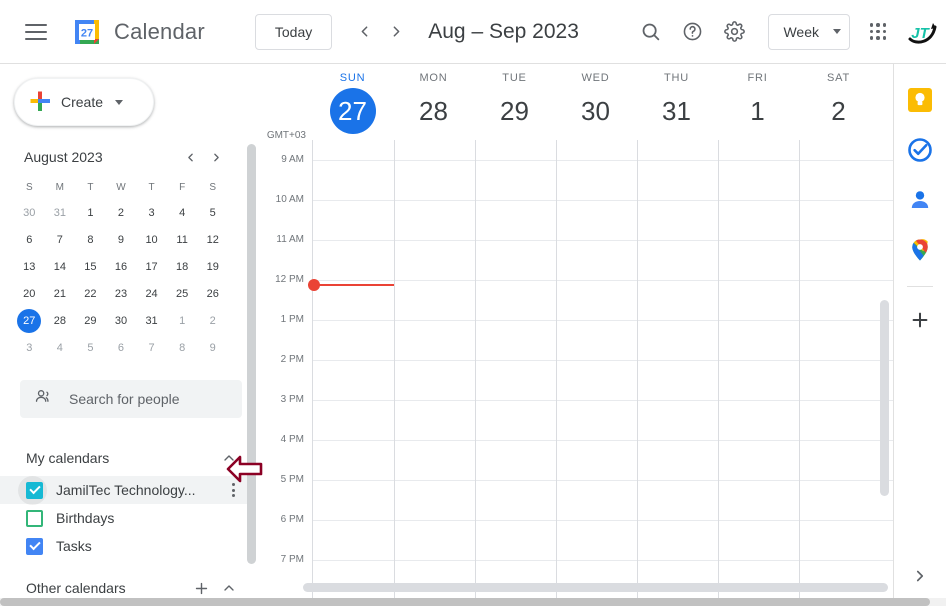 This screenshot has height=606, width=946. What do you see at coordinates (838, 111) in the screenshot?
I see `day-number: 2` at bounding box center [838, 111].